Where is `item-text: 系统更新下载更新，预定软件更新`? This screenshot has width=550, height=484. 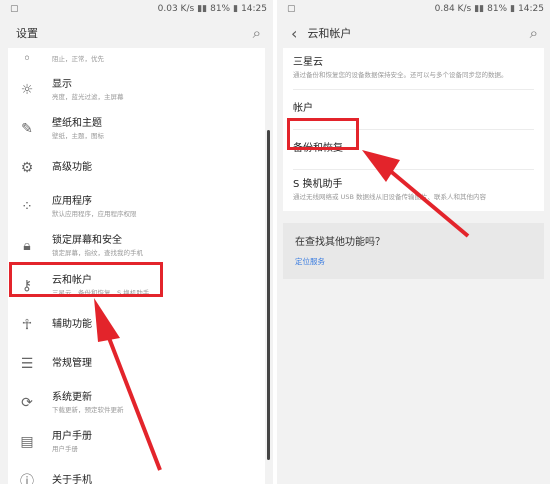 item-text: 系统更新下载更新，预定软件更新 is located at coordinates (88, 403).